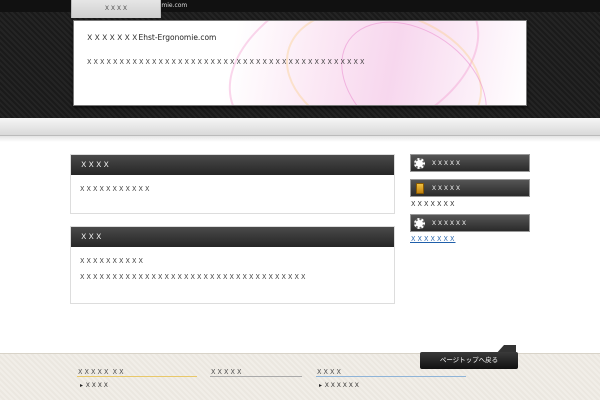 This screenshot has height=400, width=600. Describe the element at coordinates (232, 165) in the screenshot. I see `box-title: ＸＸＸＸ` at that location.